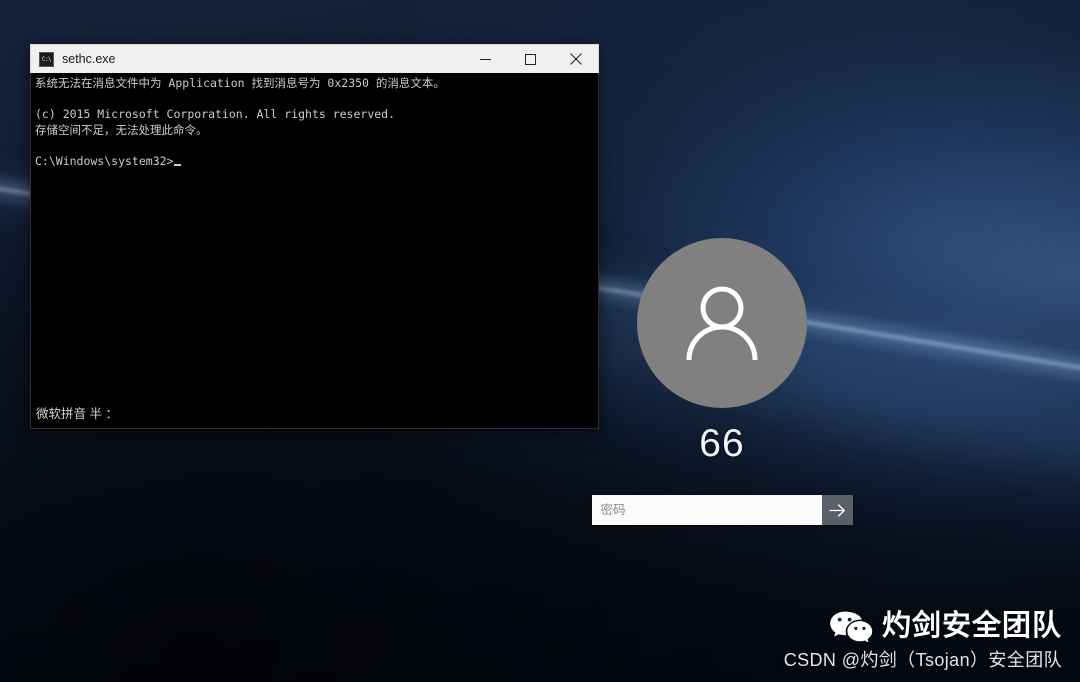 The height and width of the screenshot is (682, 1080). I want to click on minimize-button, so click(485, 59).